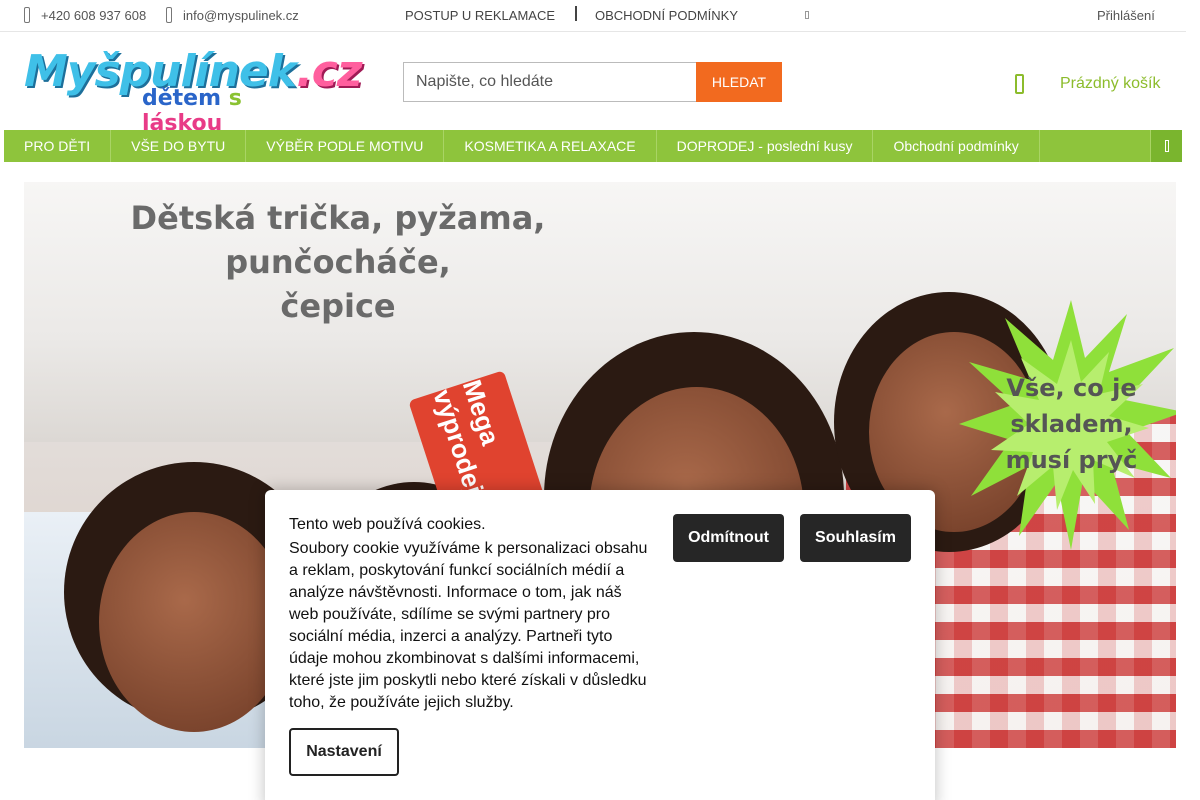 The height and width of the screenshot is (800, 1200). Describe the element at coordinates (194, 622) in the screenshot. I see `banner-child-face` at that location.